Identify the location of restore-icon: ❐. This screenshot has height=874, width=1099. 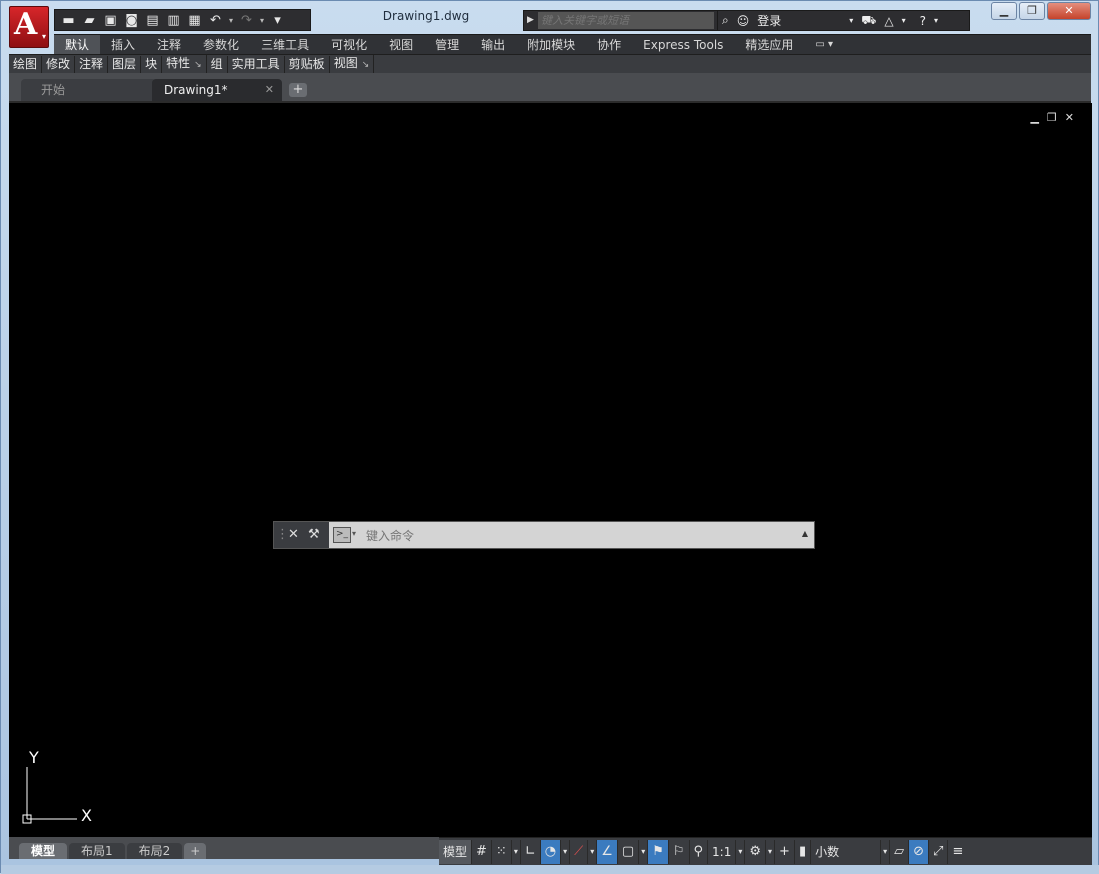
(1032, 11).